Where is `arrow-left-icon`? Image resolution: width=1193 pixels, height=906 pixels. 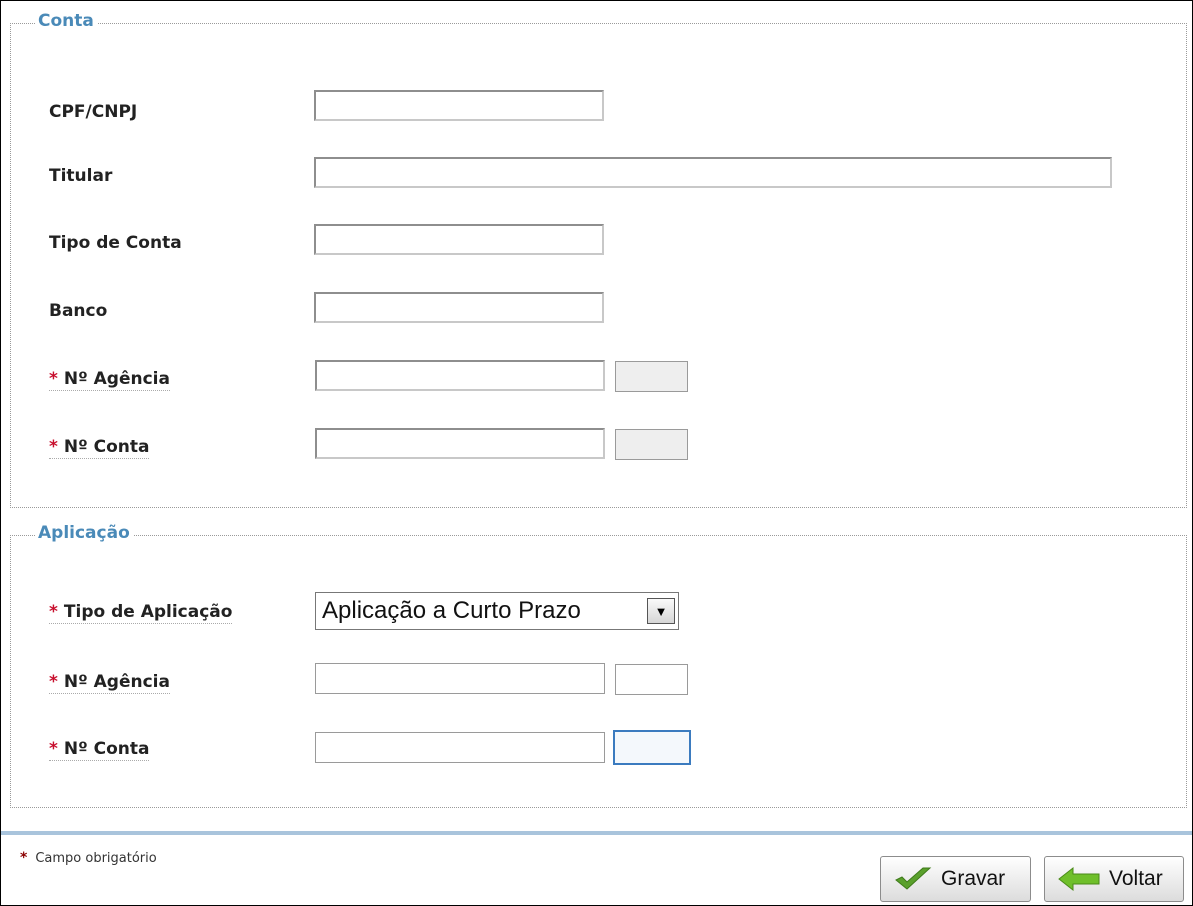 arrow-left-icon is located at coordinates (1079, 879).